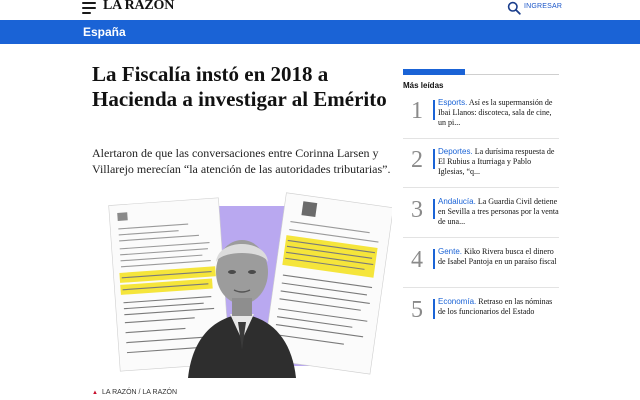 This screenshot has width=640, height=400. What do you see at coordinates (138, 7) in the screenshot?
I see `site-logo: LA RAZÓN` at bounding box center [138, 7].